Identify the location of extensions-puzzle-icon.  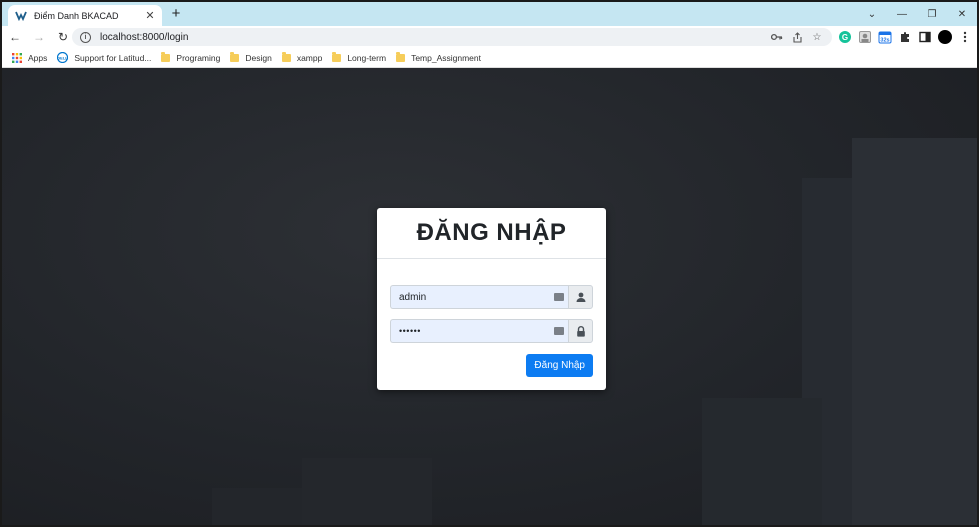
(905, 37).